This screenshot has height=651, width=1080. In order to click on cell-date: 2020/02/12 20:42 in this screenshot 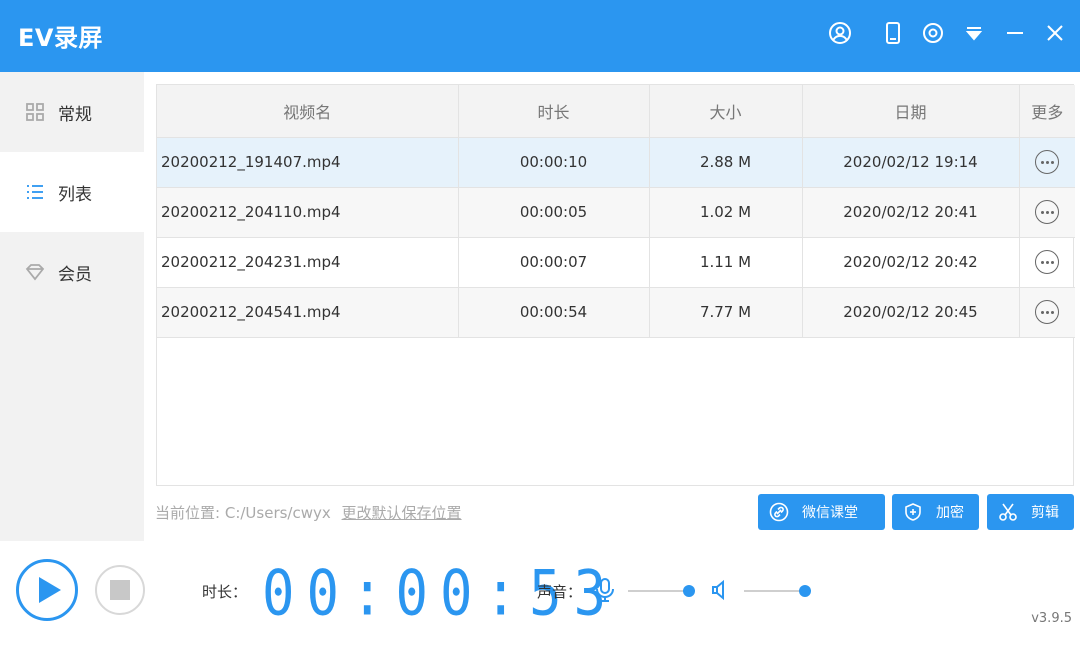, I will do `click(911, 262)`.